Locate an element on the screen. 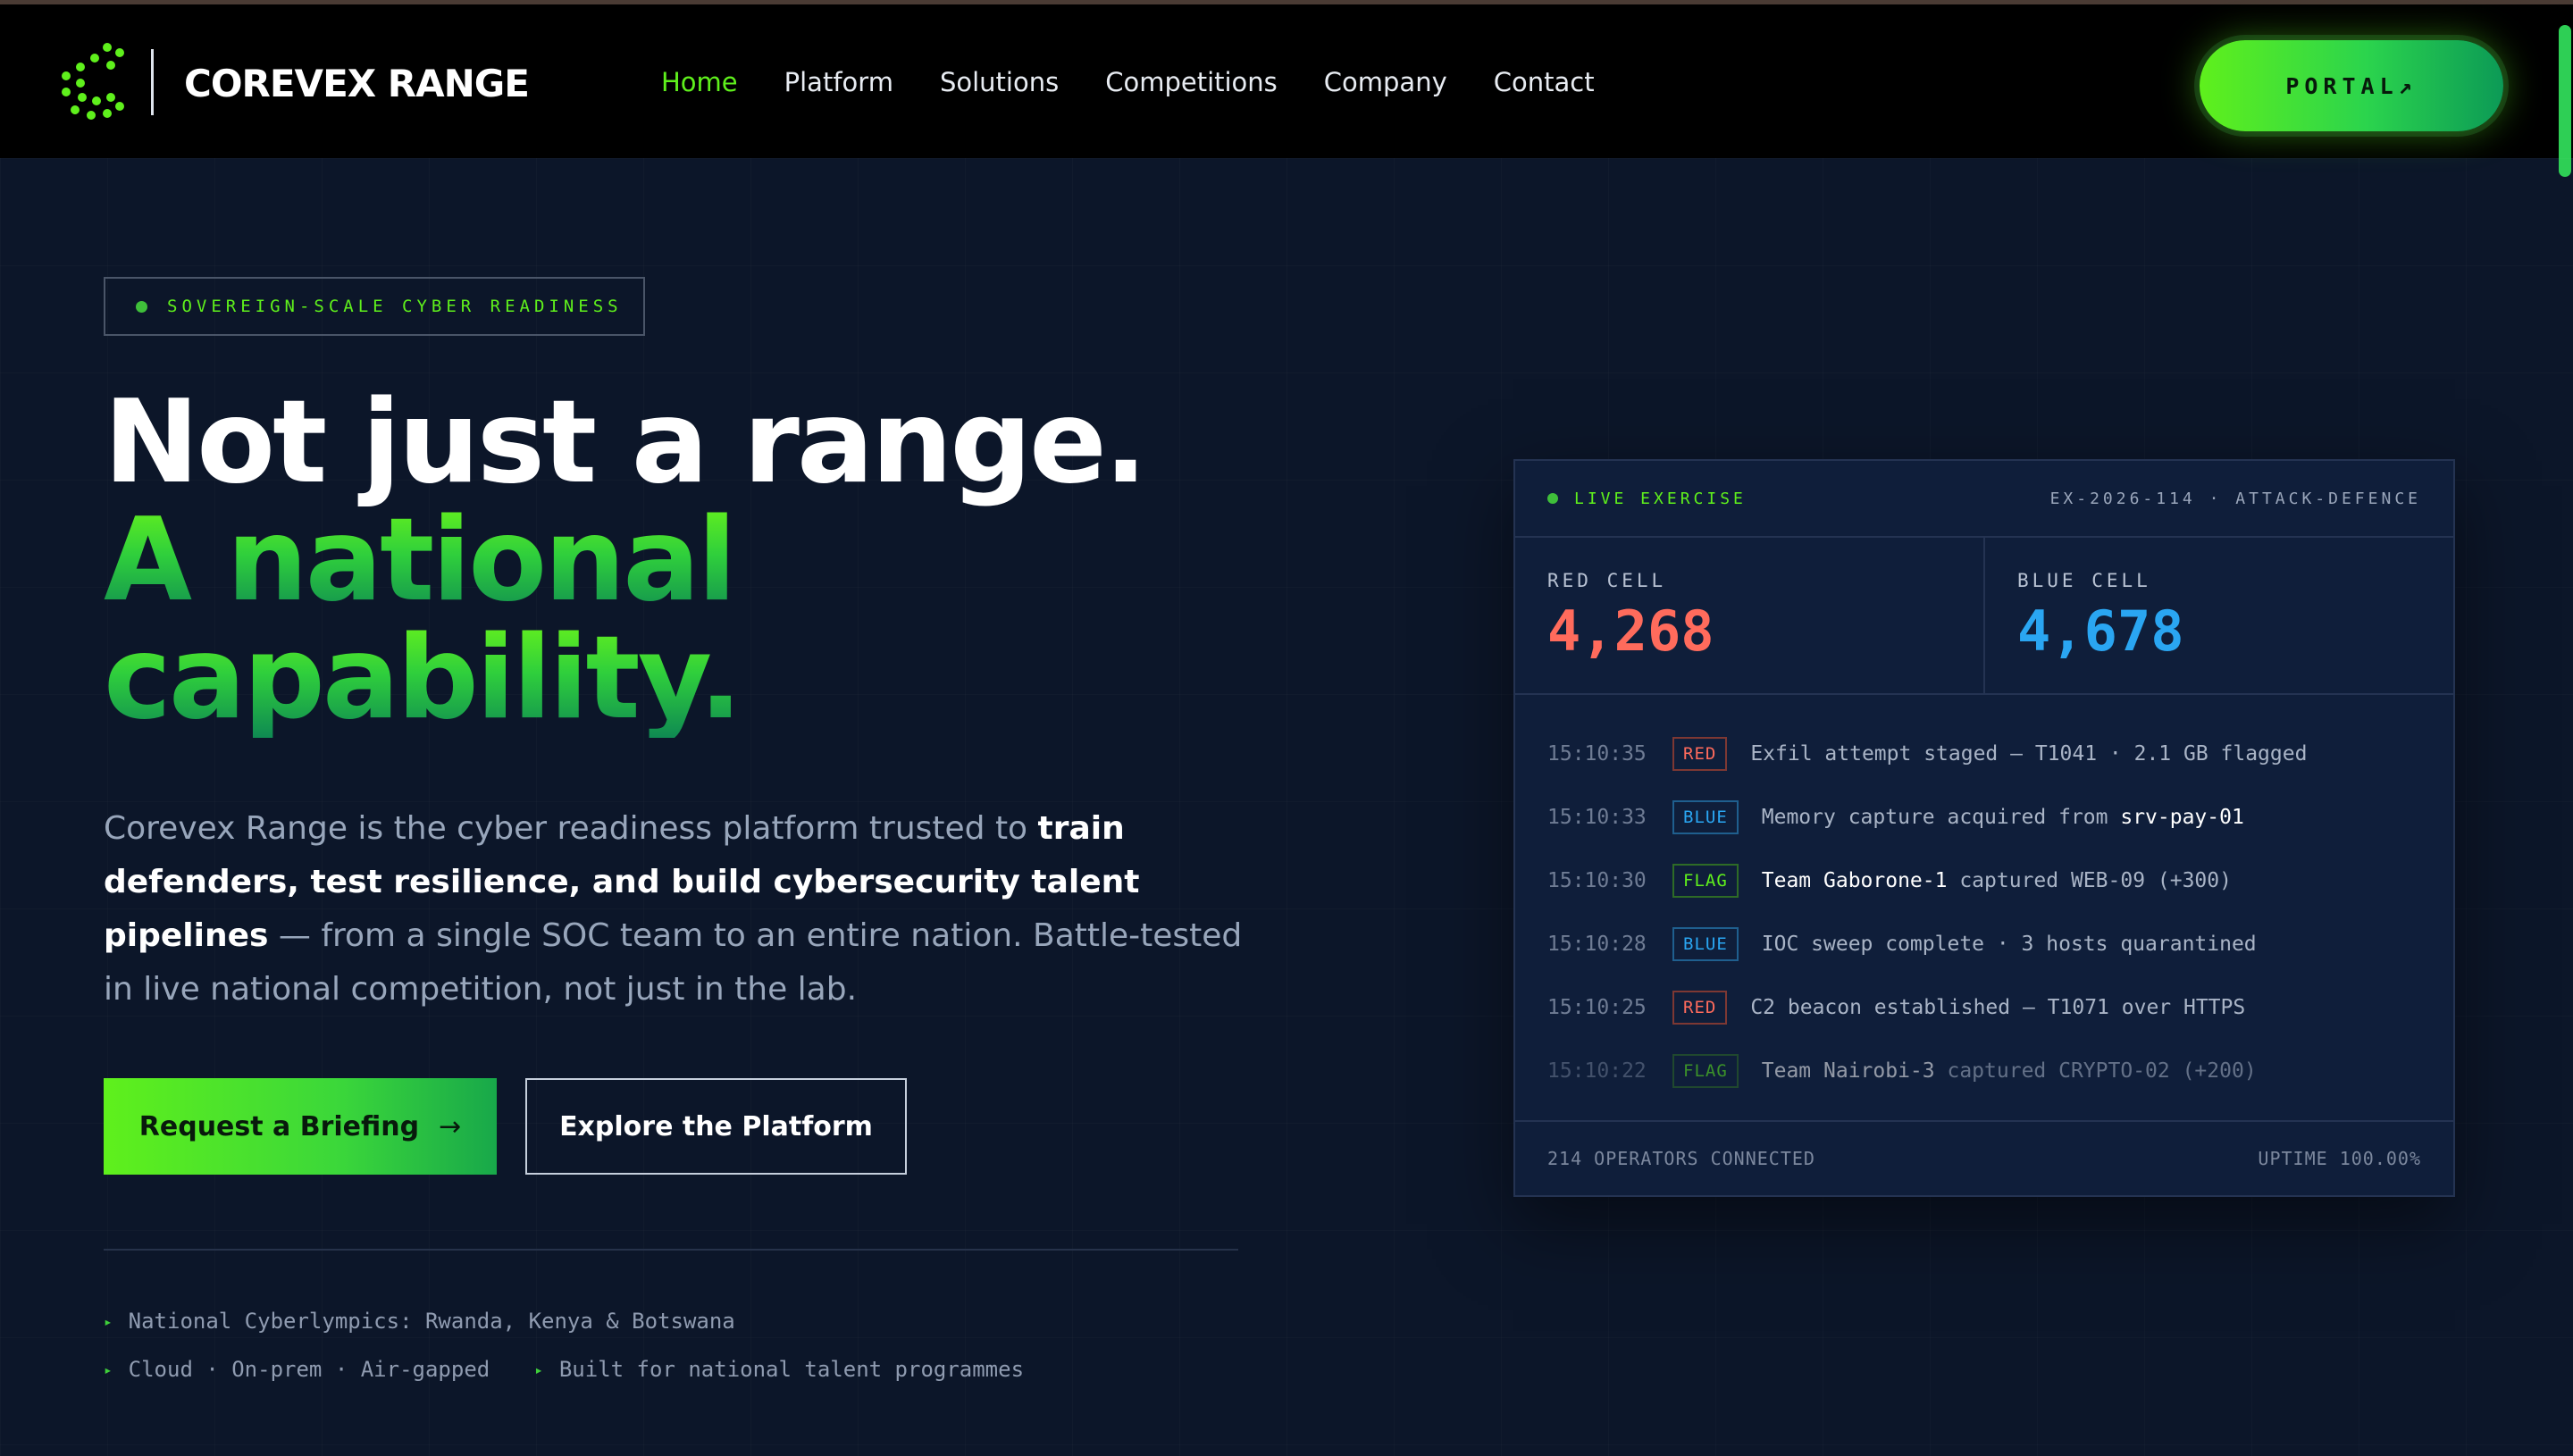 The height and width of the screenshot is (1456, 2573). red-cell-value: 4,268 is located at coordinates (1630, 631).